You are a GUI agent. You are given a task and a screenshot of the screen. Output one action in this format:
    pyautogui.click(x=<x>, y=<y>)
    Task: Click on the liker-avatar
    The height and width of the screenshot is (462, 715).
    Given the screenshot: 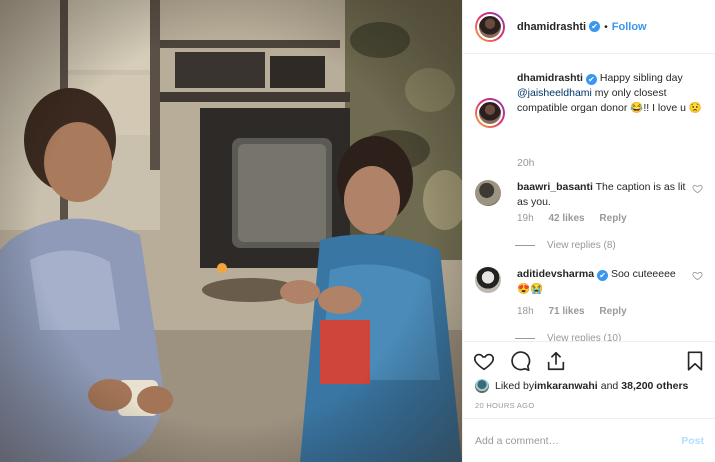 What is the action you would take?
    pyautogui.click(x=482, y=386)
    